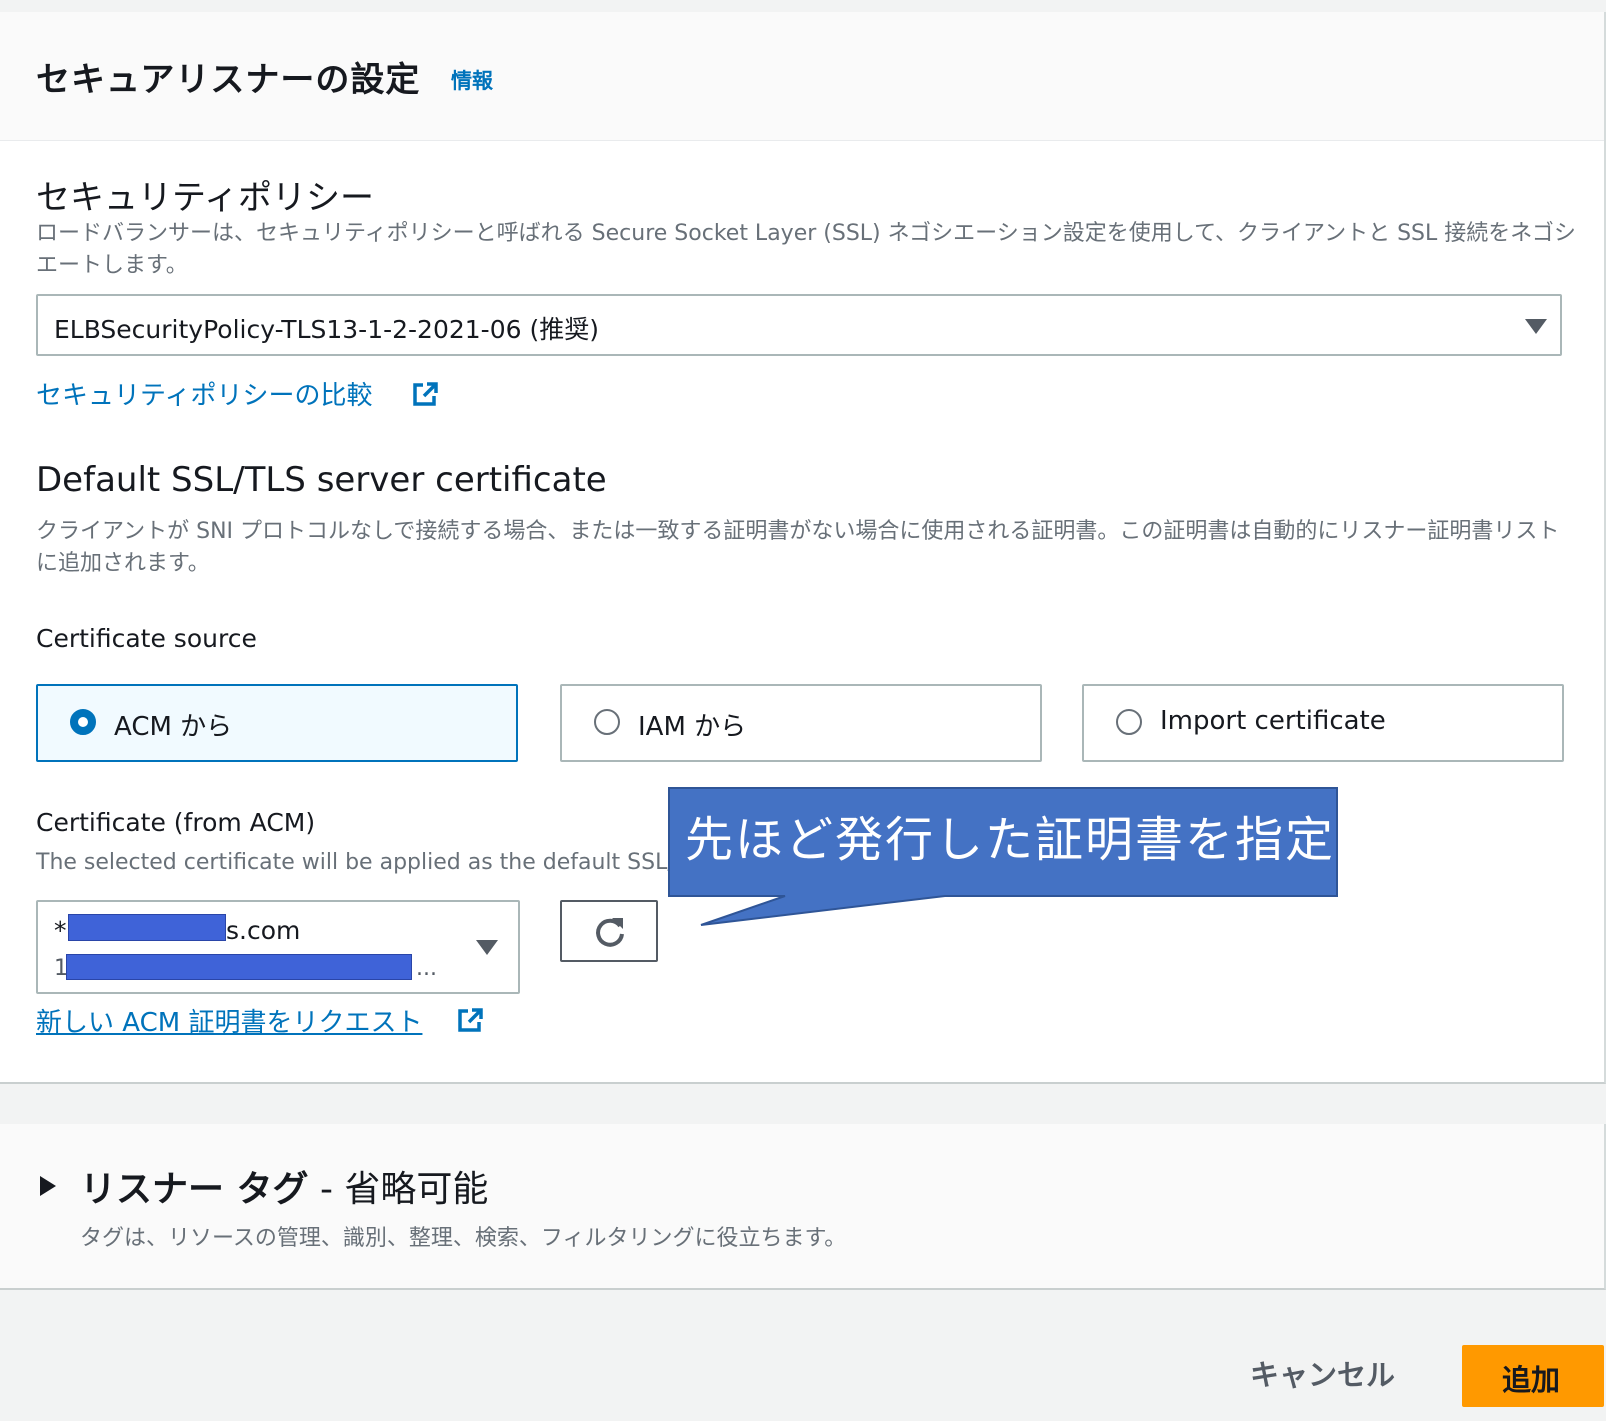 Image resolution: width=1606 pixels, height=1421 pixels. Describe the element at coordinates (801, 723) in the screenshot. I see `radio-iam: IAM から` at that location.